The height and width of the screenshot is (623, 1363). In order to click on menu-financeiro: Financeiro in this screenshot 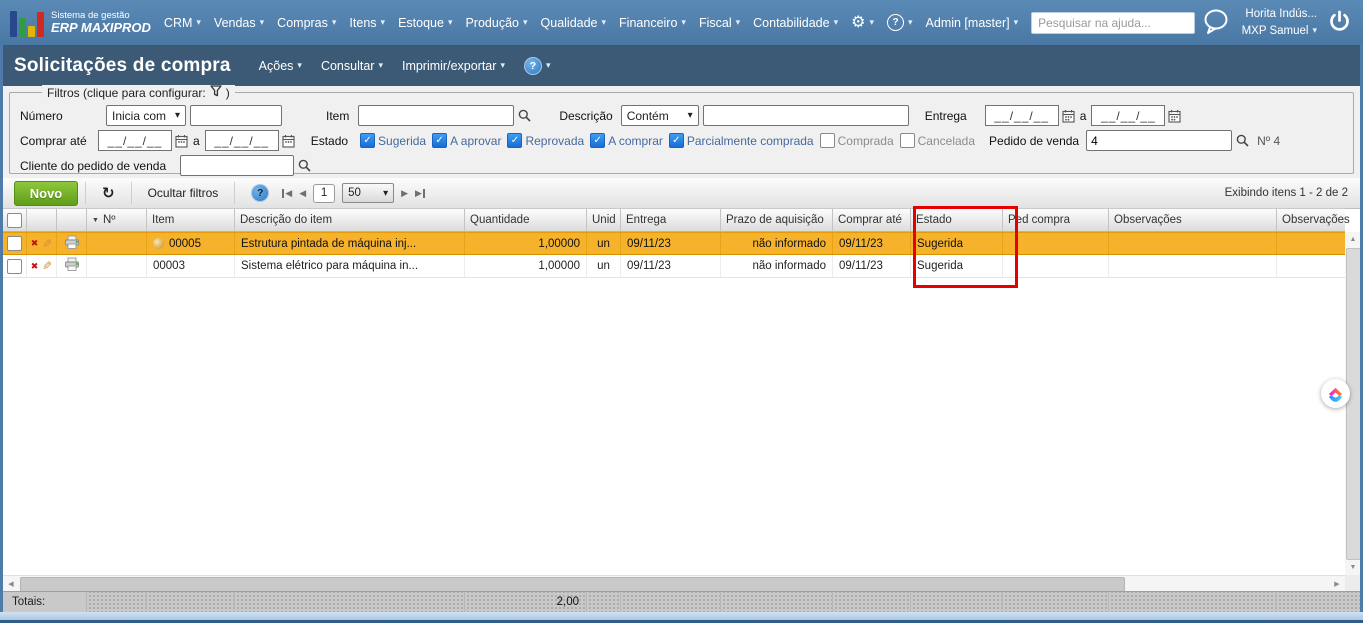, I will do `click(652, 23)`.